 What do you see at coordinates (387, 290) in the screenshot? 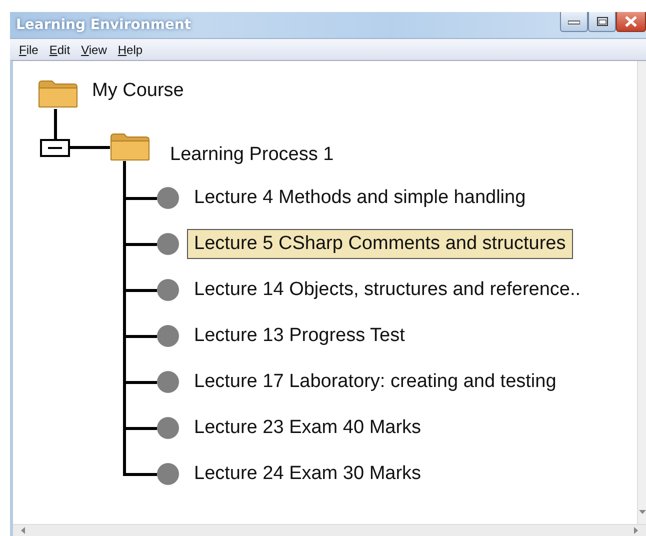
I see `tree-item-label: Lecture 14 Objects, structures and reference..` at bounding box center [387, 290].